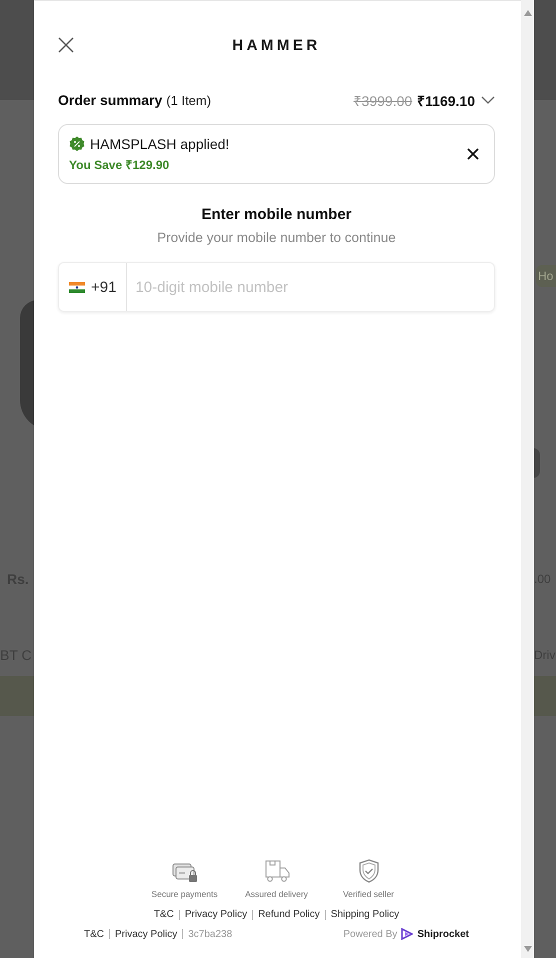  I want to click on policy-link: Shipping Policy, so click(365, 914).